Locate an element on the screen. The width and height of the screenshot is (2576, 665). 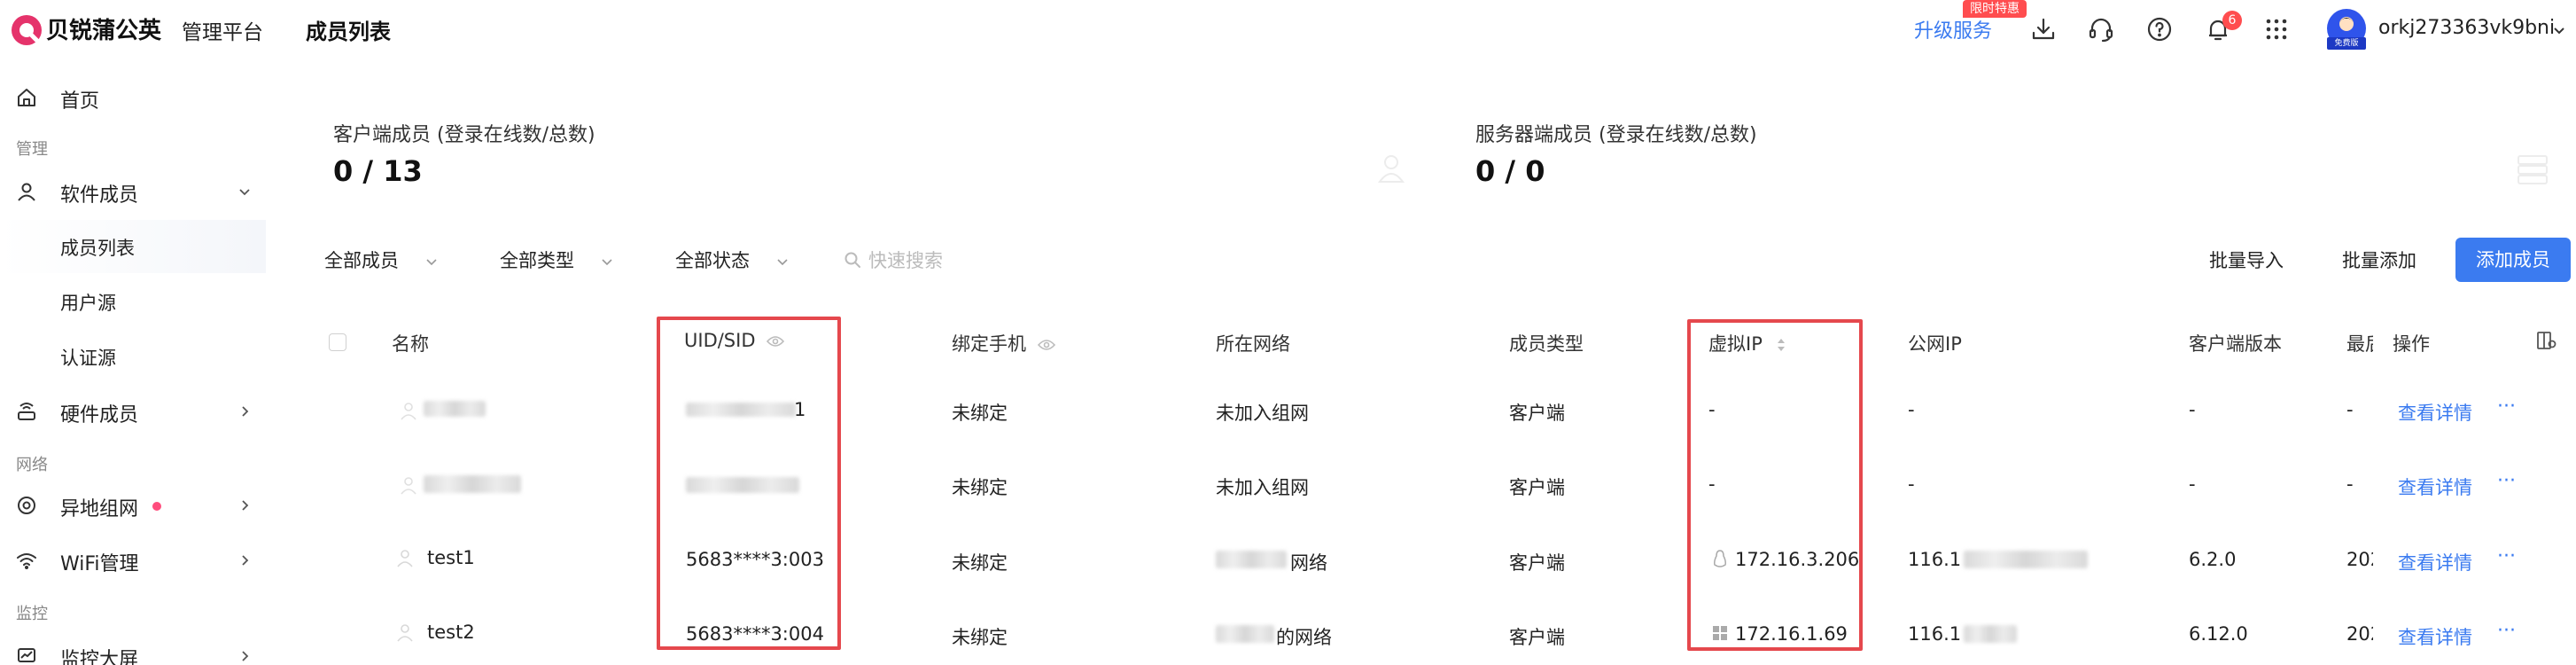
add-member-button: 添加成员 is located at coordinates (2513, 260).